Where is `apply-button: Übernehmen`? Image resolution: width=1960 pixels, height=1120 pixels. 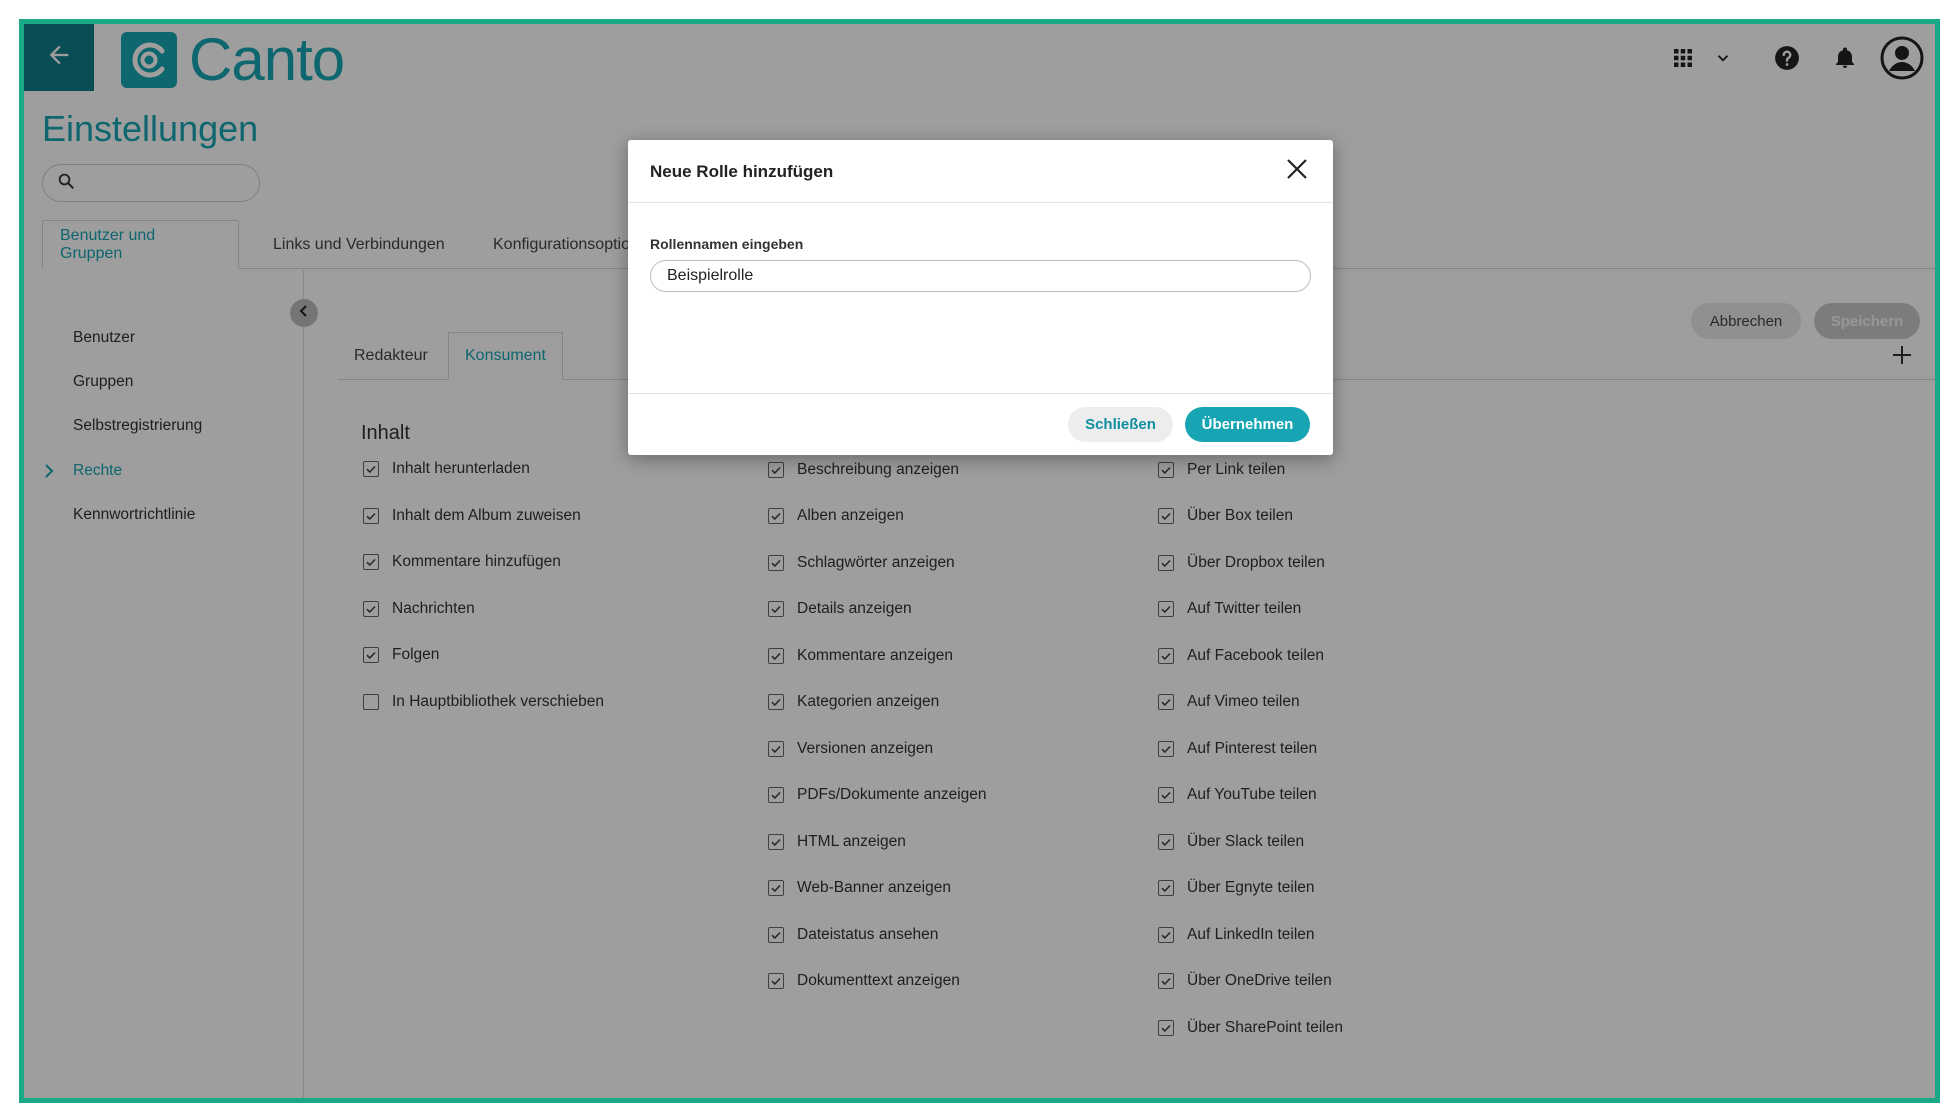 apply-button: Übernehmen is located at coordinates (1247, 424).